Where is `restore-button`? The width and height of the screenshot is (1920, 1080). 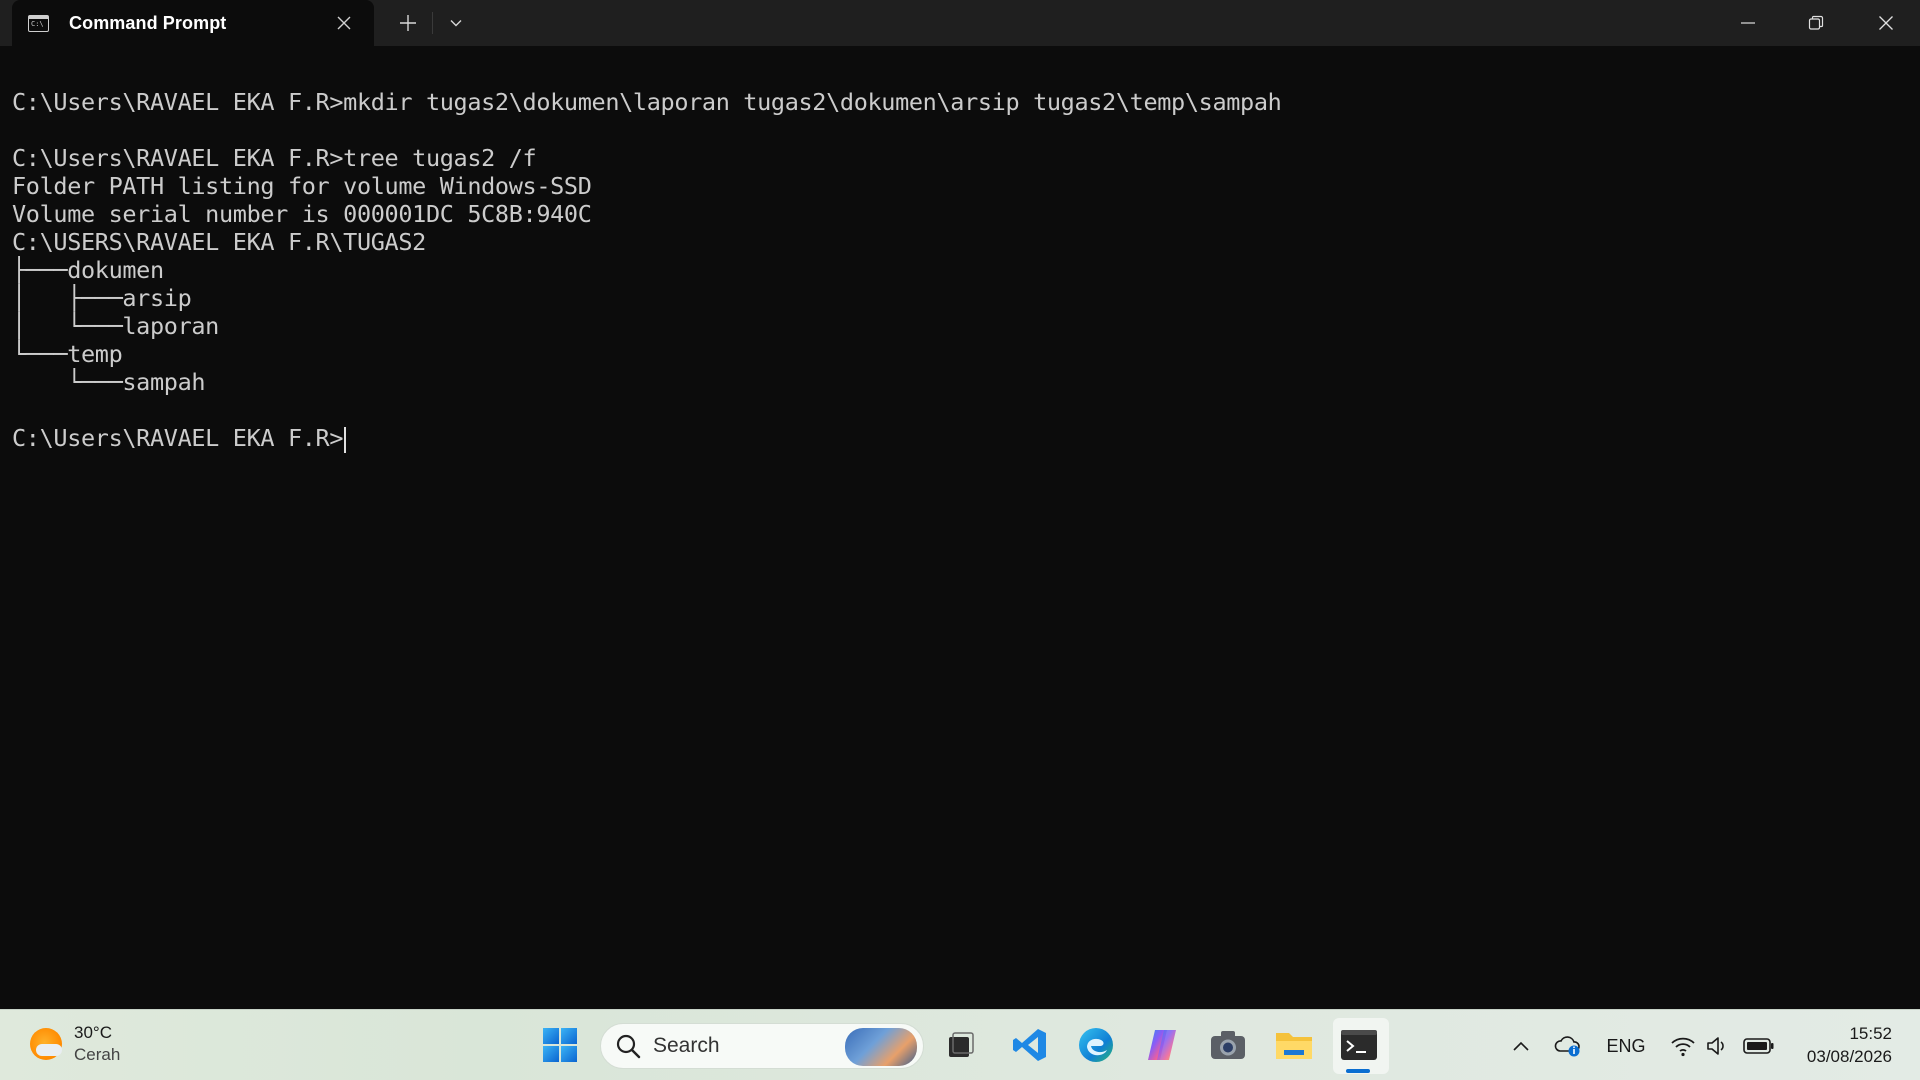
restore-button is located at coordinates (1816, 23).